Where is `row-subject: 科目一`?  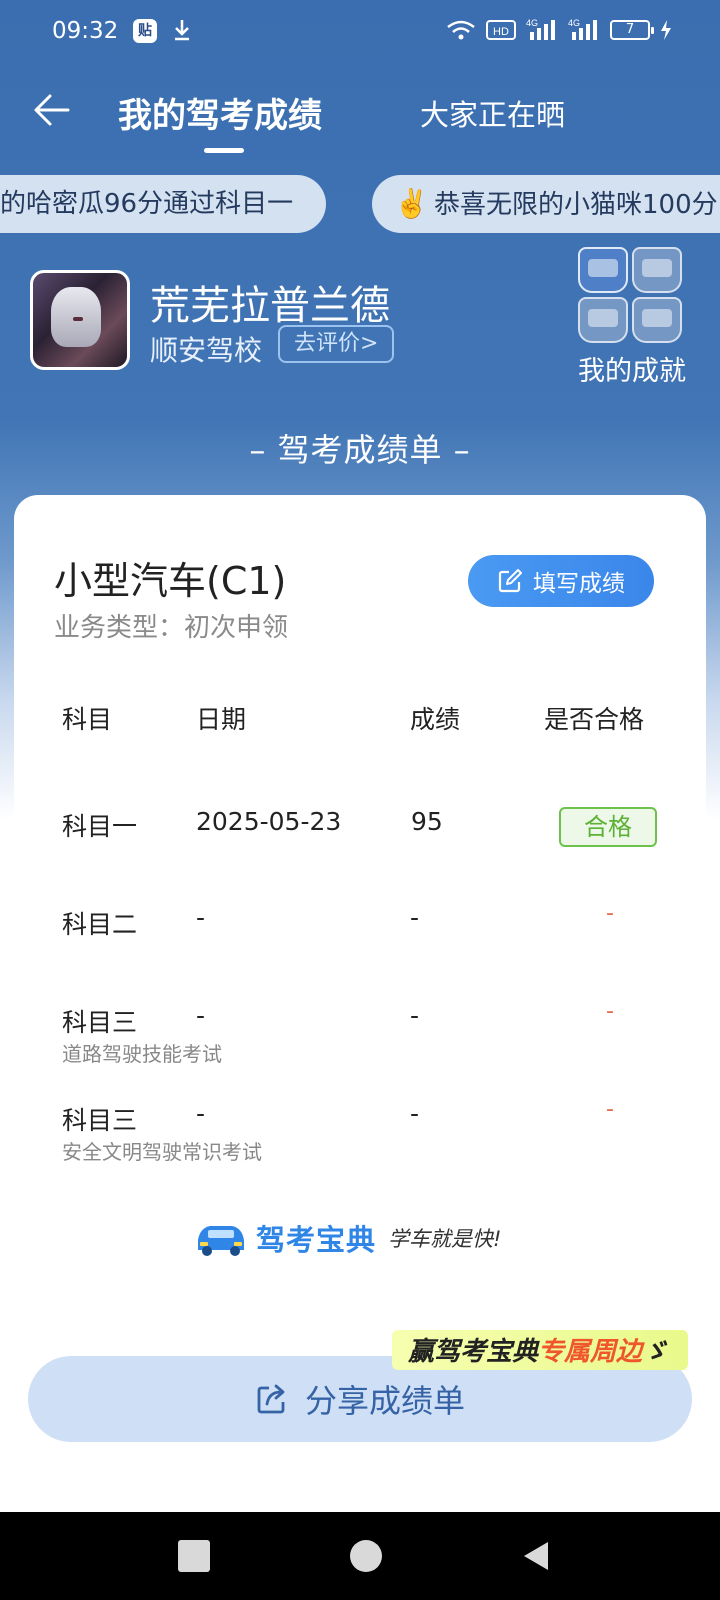
row-subject: 科目一 is located at coordinates (100, 826).